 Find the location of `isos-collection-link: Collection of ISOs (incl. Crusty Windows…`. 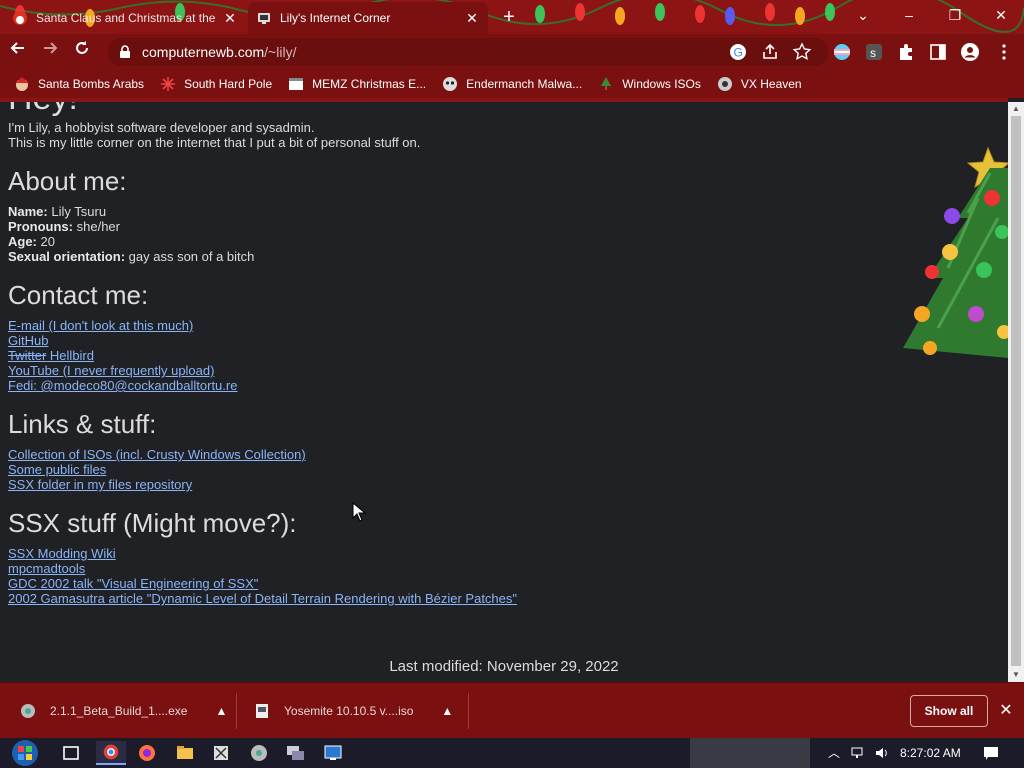

isos-collection-link: Collection of ISOs (incl. Crusty Windows… is located at coordinates (262, 454).